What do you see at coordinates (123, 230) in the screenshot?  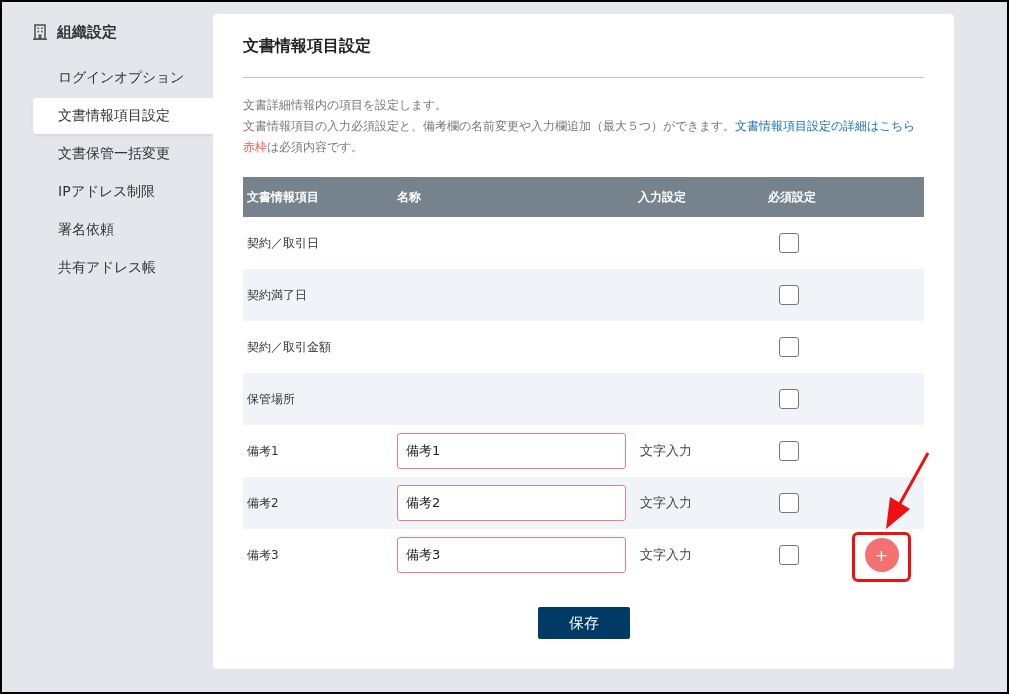 I see `sidebar-item: 署名依頼` at bounding box center [123, 230].